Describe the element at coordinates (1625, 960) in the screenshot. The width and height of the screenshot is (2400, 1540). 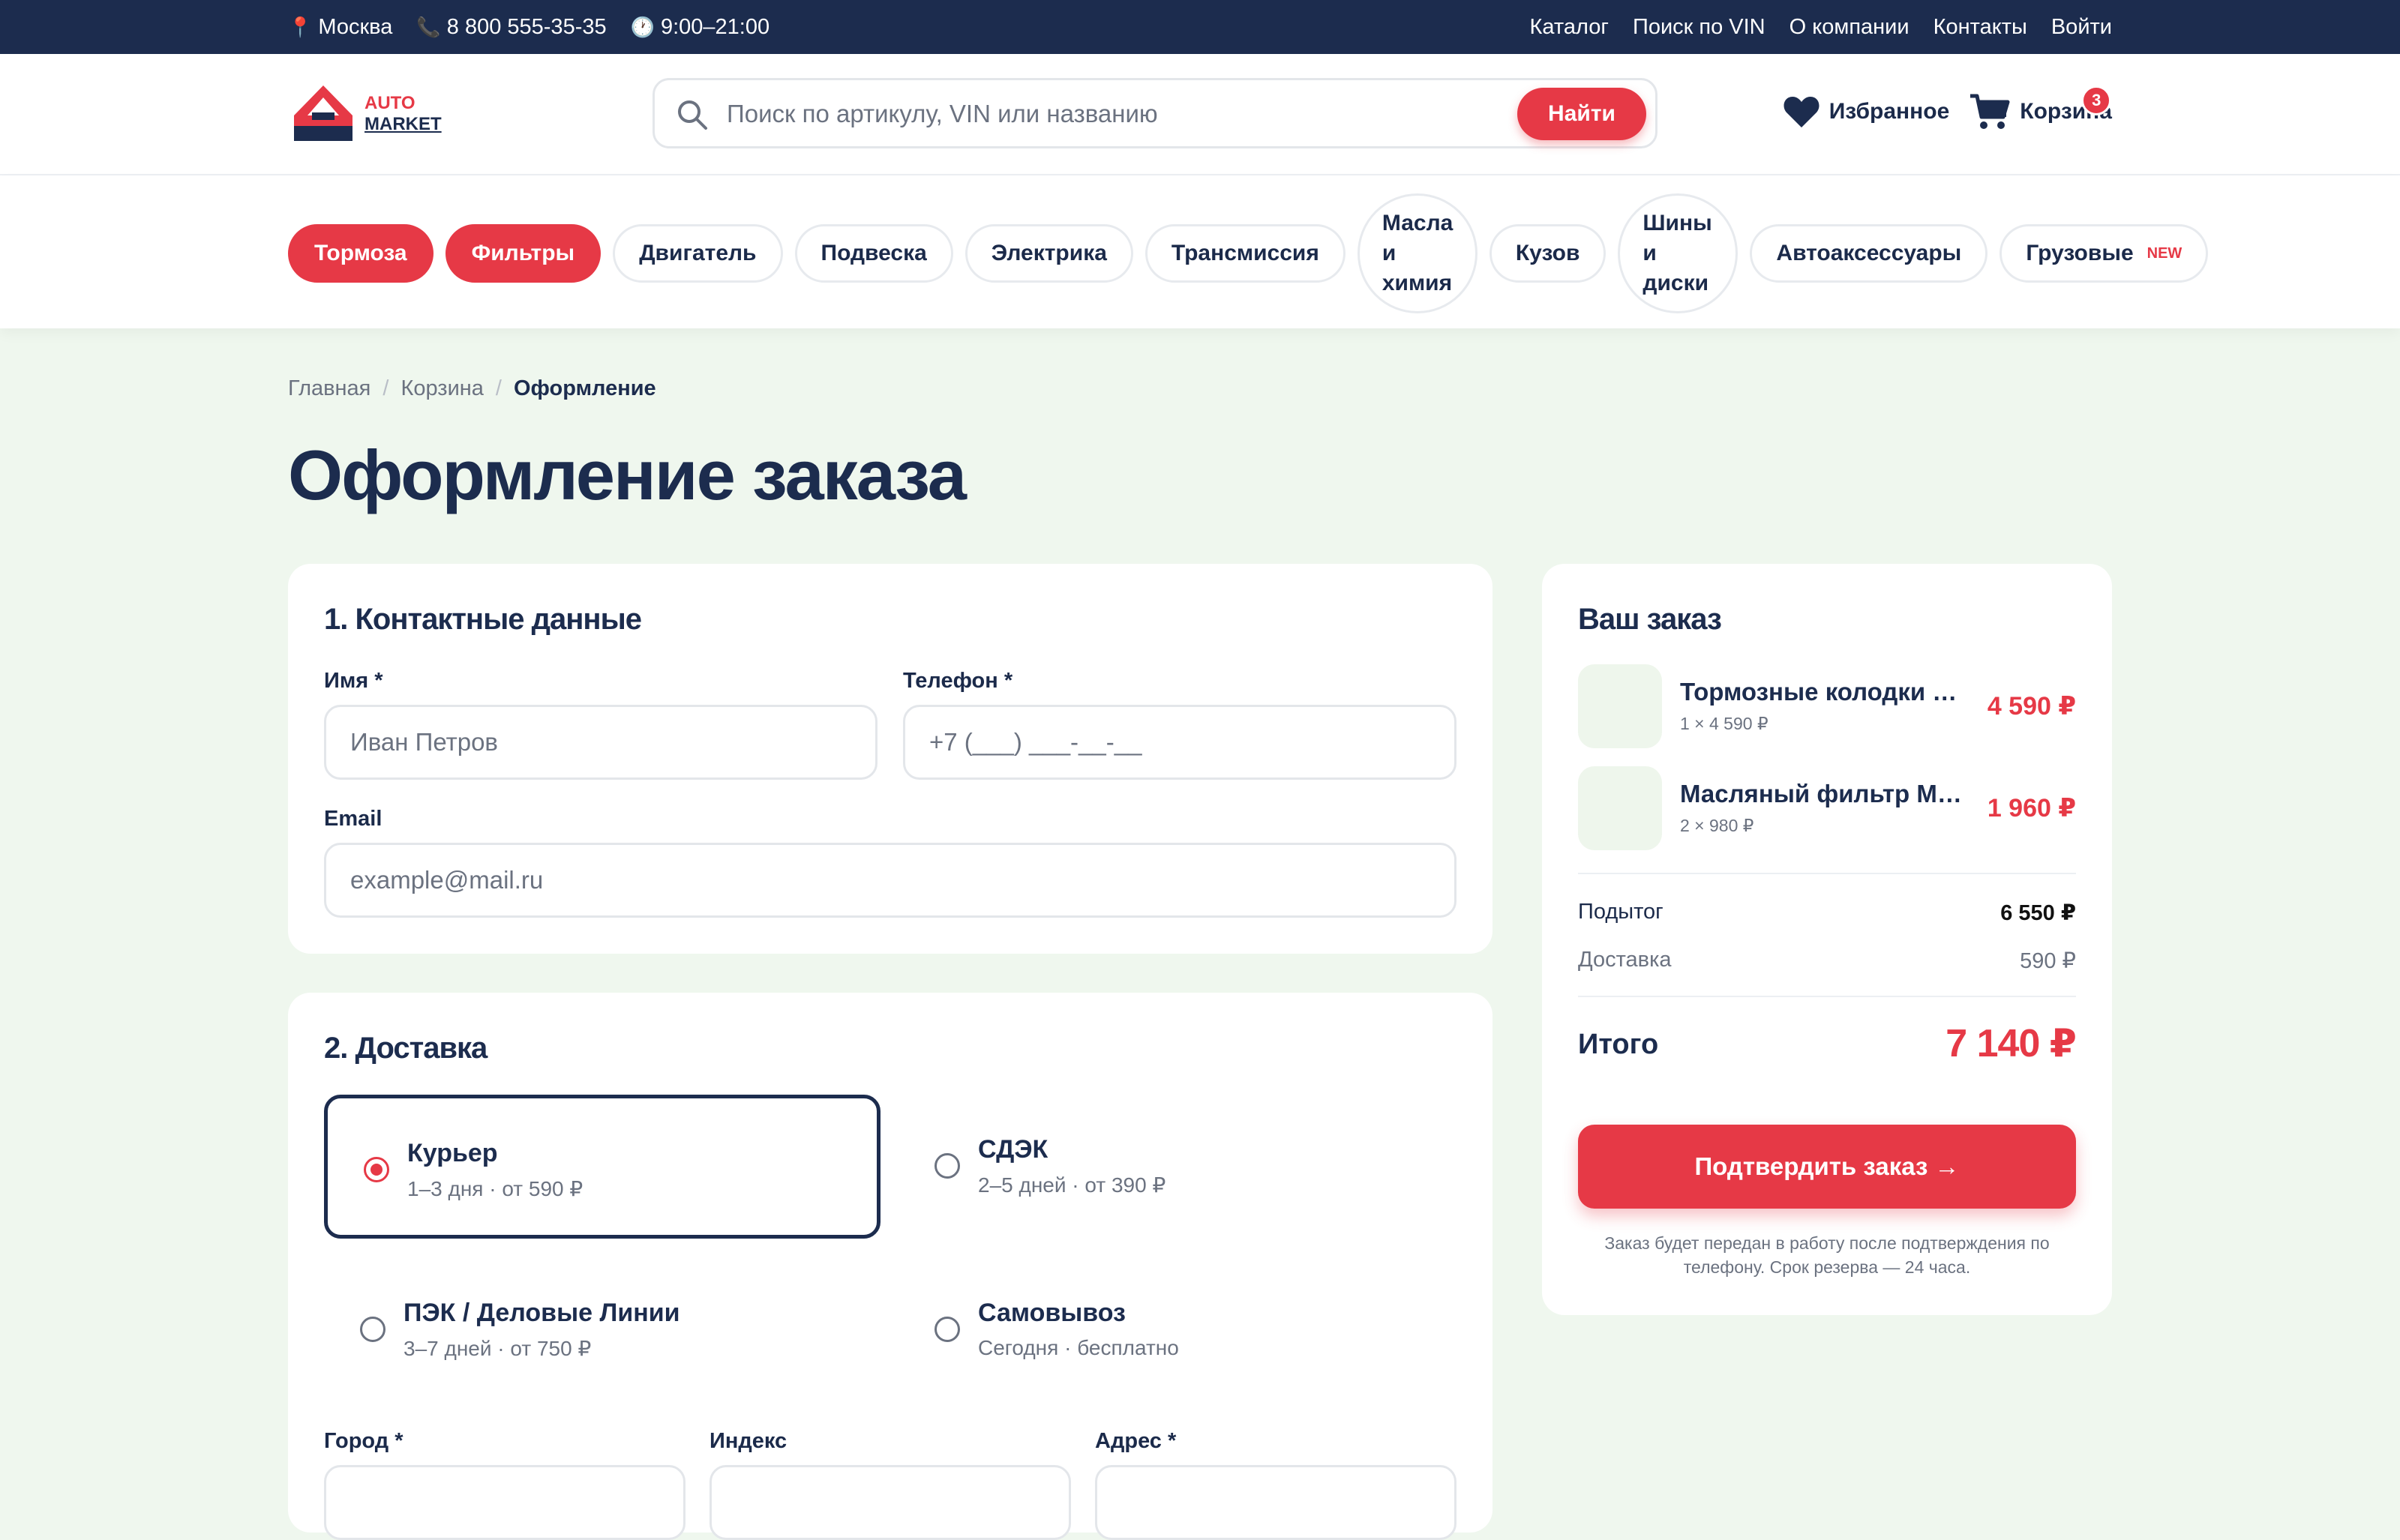
I see `delivery-cost-label: Доставка` at that location.